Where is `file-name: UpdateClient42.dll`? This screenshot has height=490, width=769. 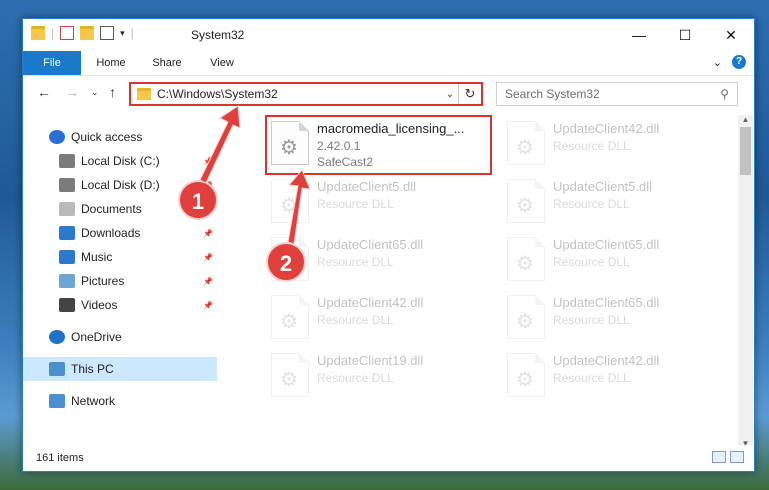 file-name: UpdateClient42.dll is located at coordinates (370, 302).